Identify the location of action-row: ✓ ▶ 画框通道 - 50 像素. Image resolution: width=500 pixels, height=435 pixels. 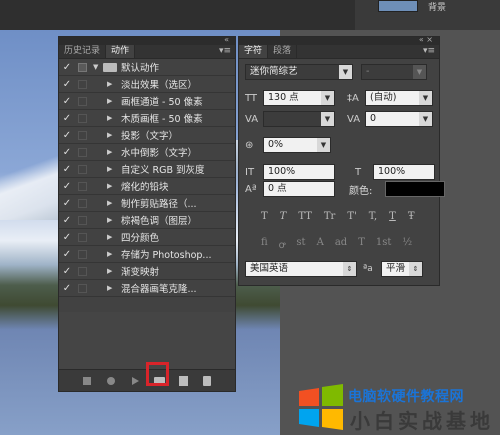
(147, 101).